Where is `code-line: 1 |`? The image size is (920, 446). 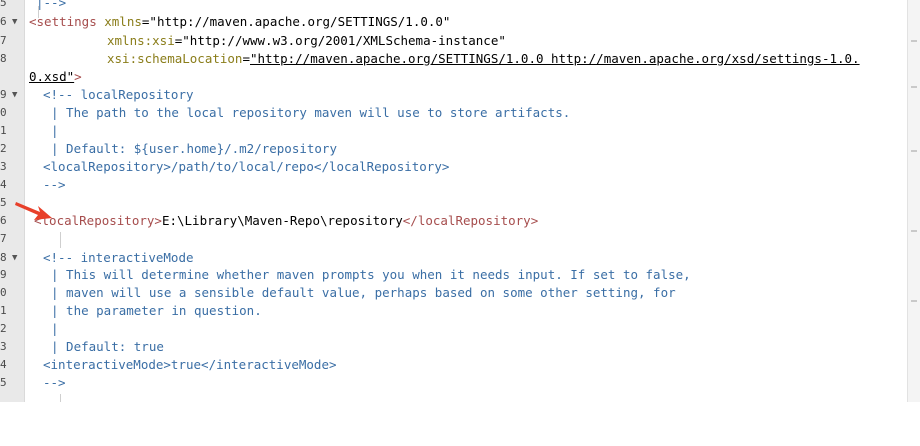 code-line: 1 | is located at coordinates (453, 131).